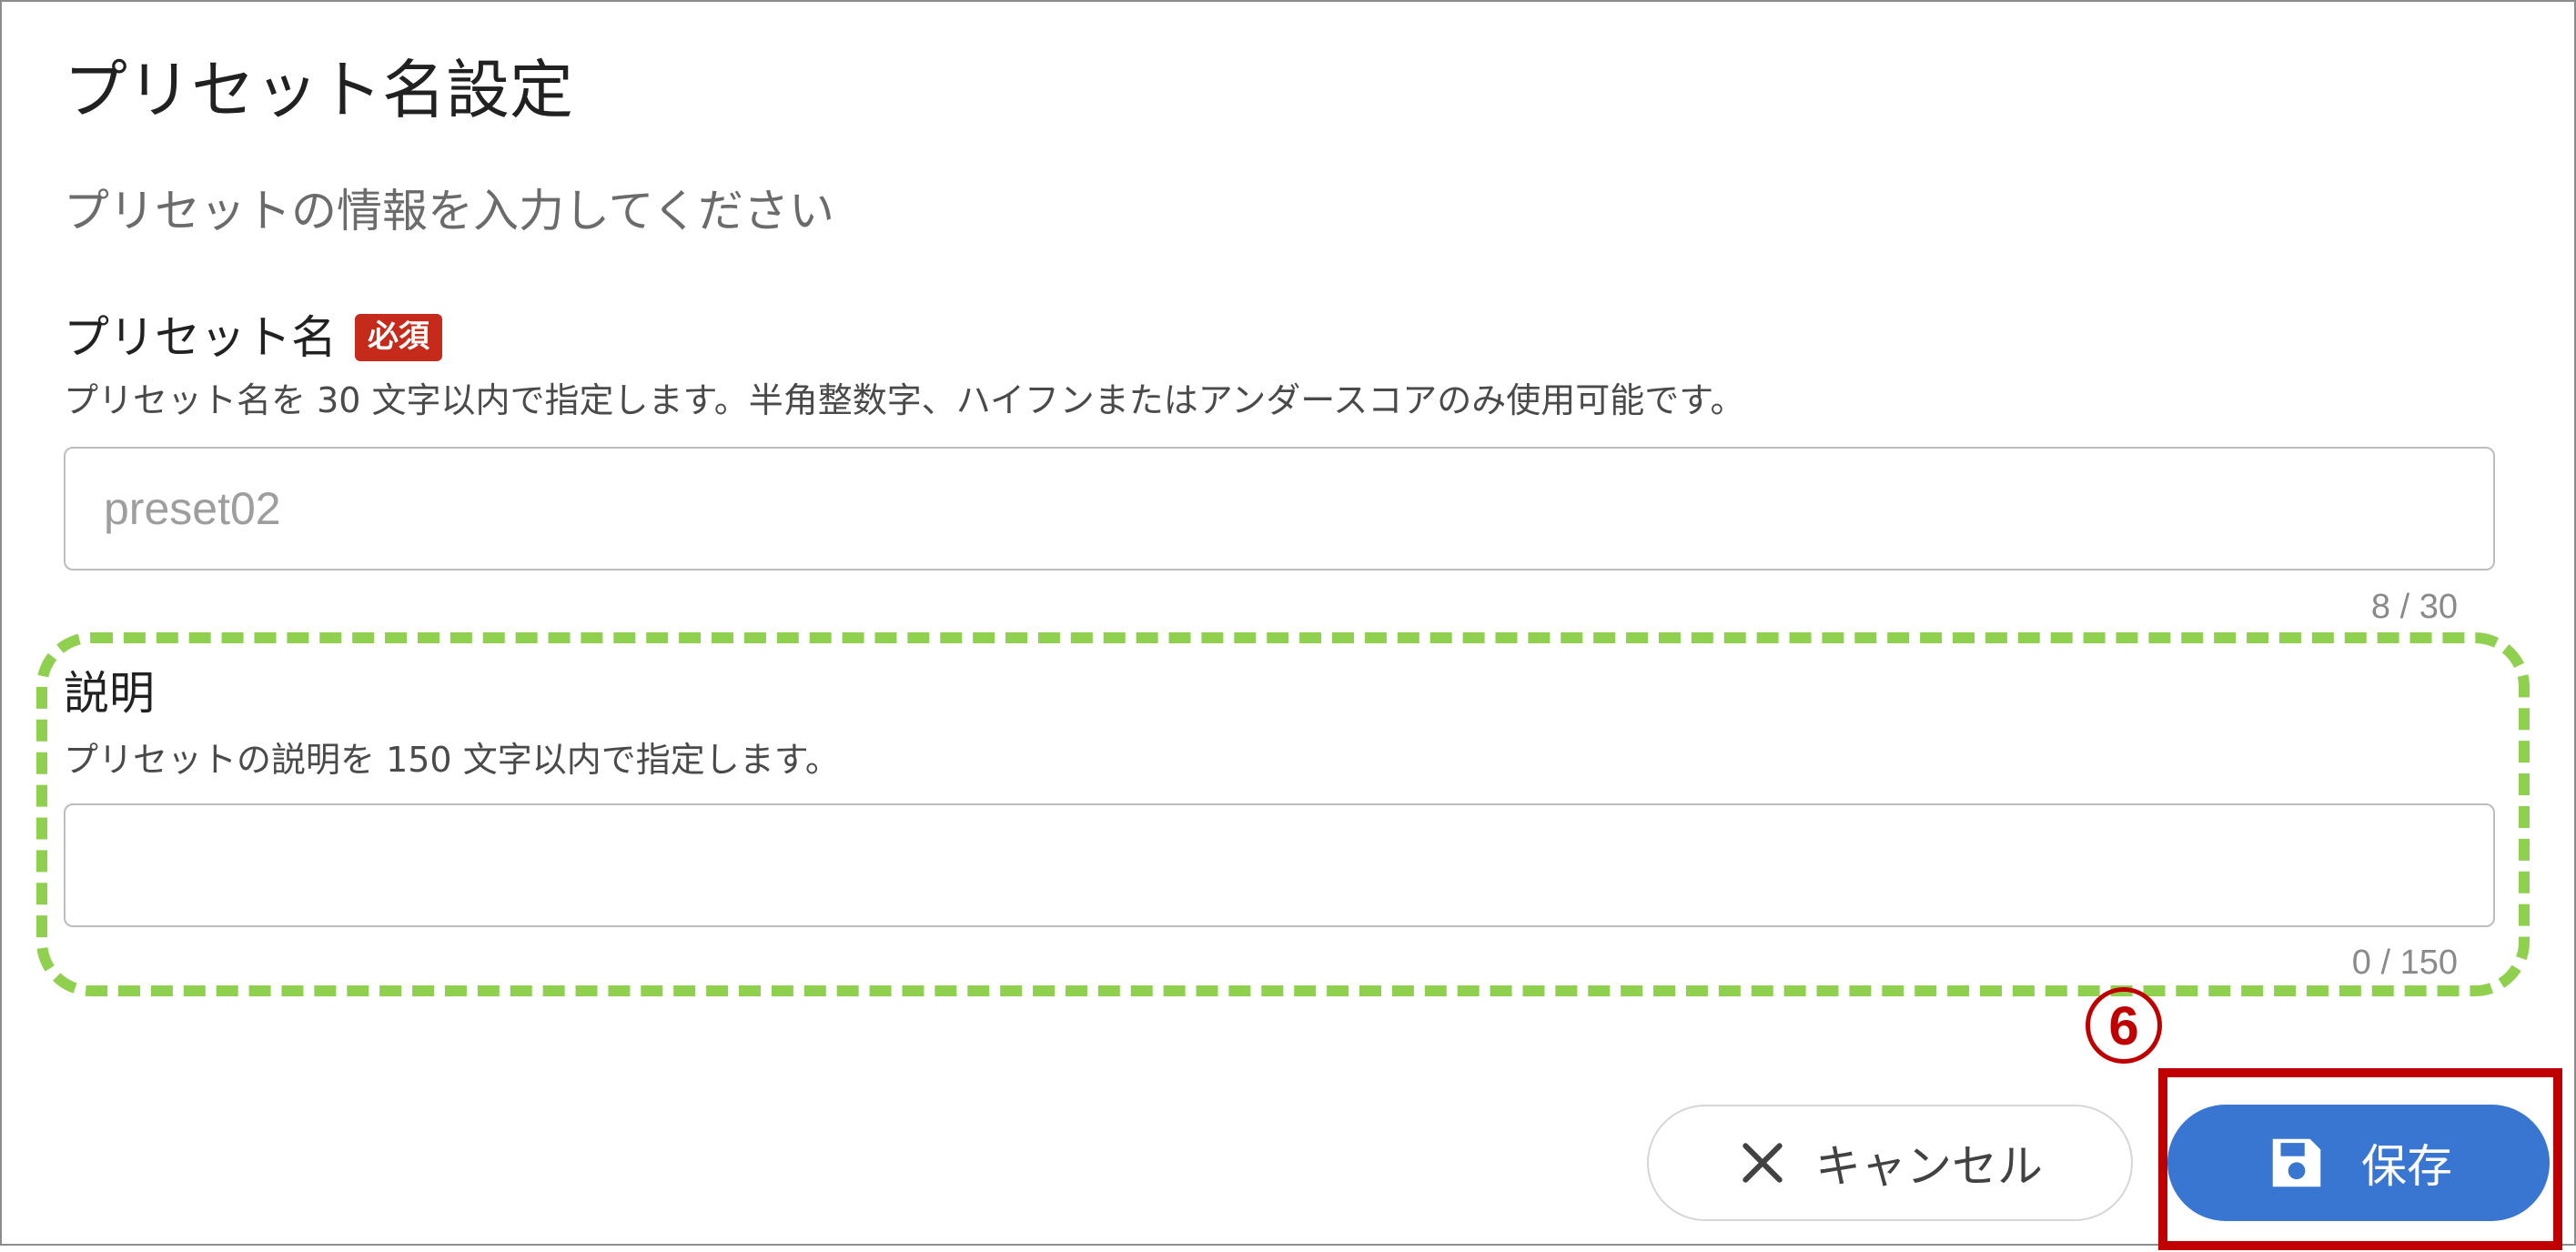 Image resolution: width=2576 pixels, height=1252 pixels. I want to click on save-button-label: 保存, so click(2406, 1166).